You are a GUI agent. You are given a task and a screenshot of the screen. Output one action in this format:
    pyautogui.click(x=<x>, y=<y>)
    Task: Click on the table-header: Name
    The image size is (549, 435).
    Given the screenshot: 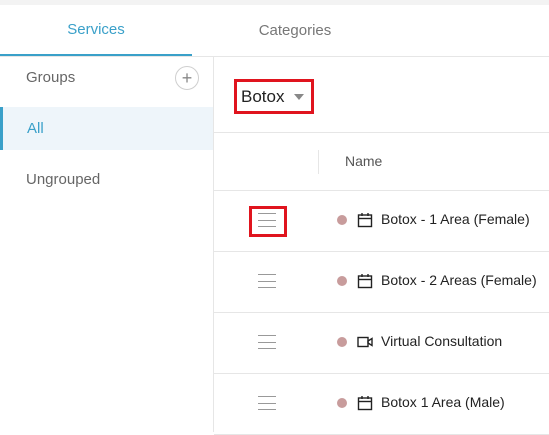 What is the action you would take?
    pyautogui.click(x=381, y=162)
    